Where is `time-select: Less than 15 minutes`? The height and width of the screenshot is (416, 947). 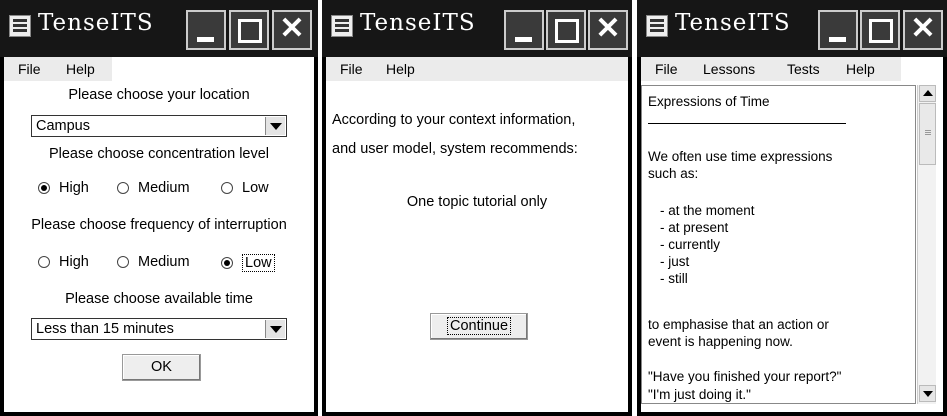
time-select: Less than 15 minutes is located at coordinates (159, 329).